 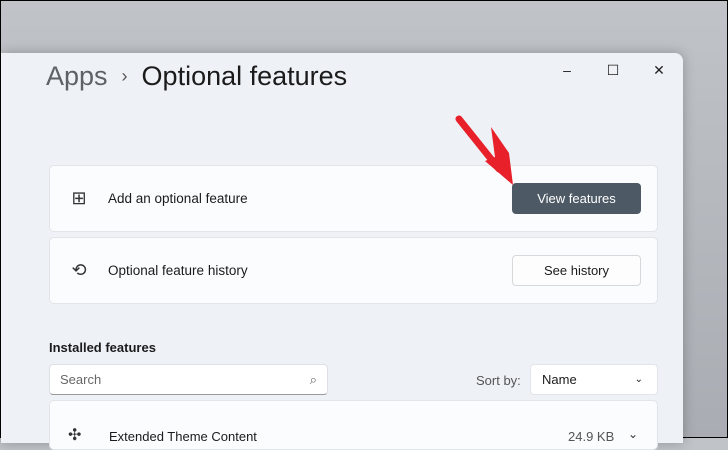 I want to click on maximize-button: ☐, so click(x=613, y=70).